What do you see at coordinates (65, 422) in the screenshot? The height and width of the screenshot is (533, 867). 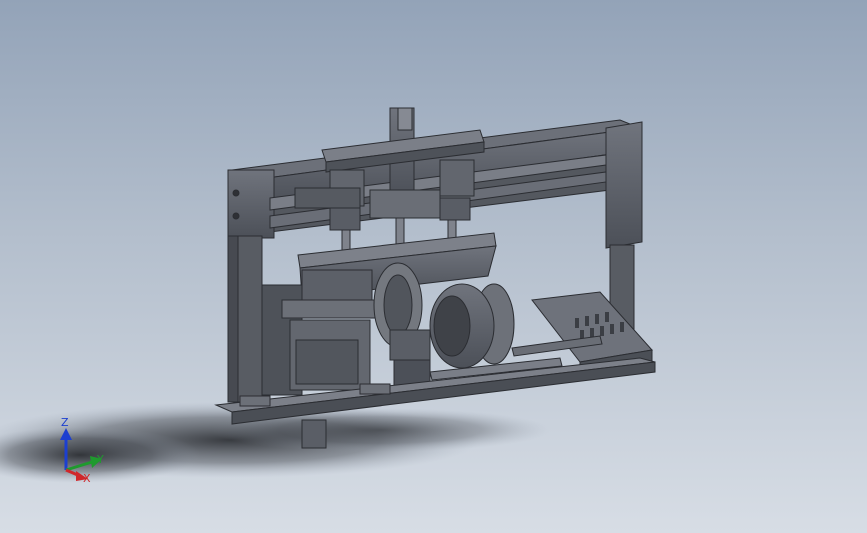 I see `z-axis-label: Z` at bounding box center [65, 422].